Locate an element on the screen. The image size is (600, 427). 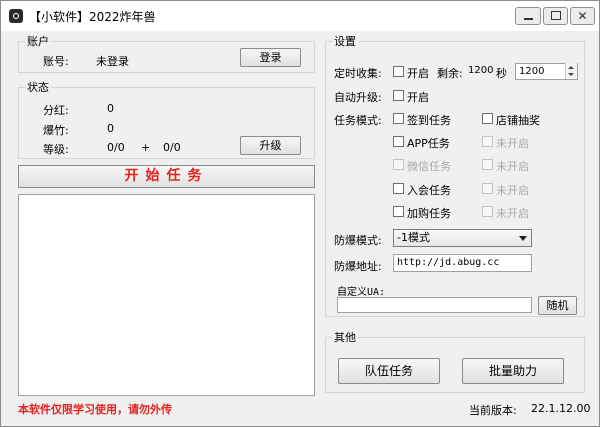
task-checkbox-sign-in is located at coordinates (398, 118).